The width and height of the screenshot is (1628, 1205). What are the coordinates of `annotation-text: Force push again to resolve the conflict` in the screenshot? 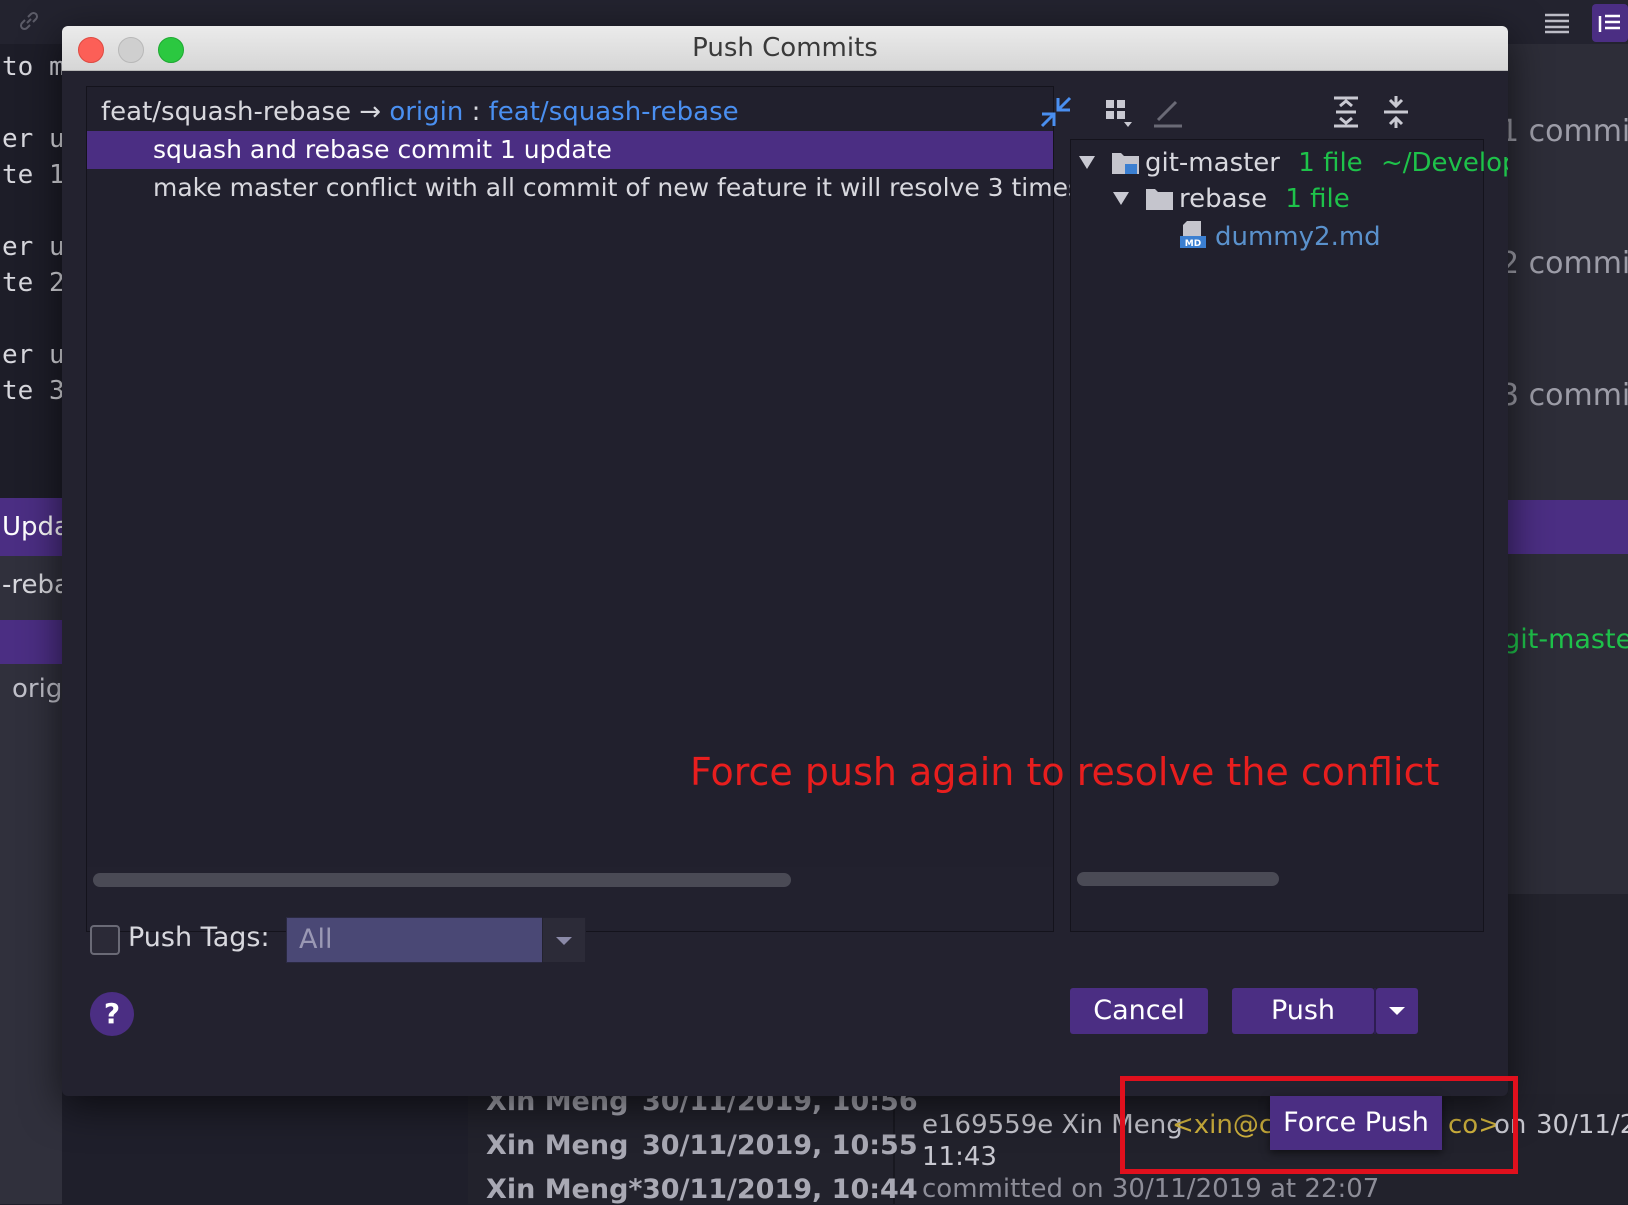 It's located at (1065, 772).